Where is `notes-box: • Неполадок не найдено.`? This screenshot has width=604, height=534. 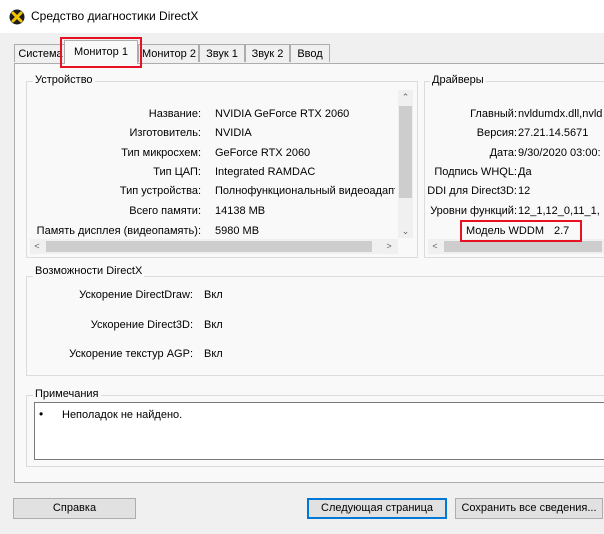 notes-box: • Неполадок не найдено. is located at coordinates (319, 431).